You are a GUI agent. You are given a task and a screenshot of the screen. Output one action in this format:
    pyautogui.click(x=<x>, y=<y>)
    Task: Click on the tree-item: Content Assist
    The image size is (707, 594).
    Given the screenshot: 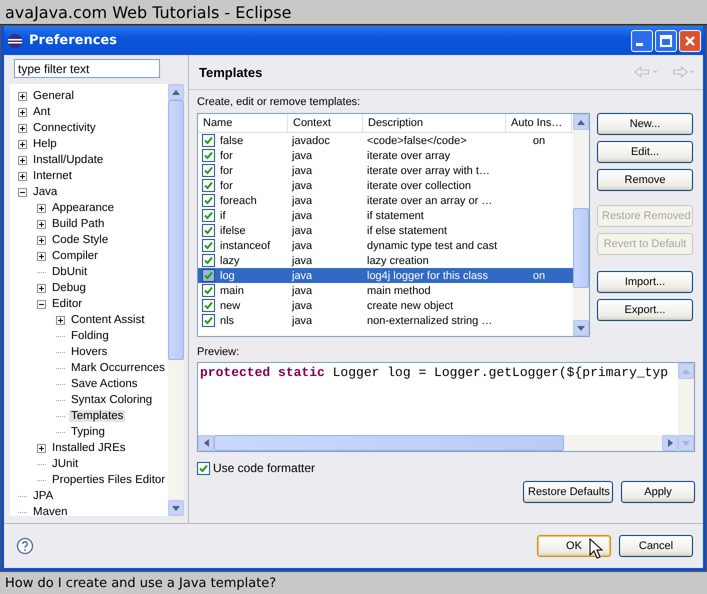 What is the action you would take?
    pyautogui.click(x=108, y=320)
    